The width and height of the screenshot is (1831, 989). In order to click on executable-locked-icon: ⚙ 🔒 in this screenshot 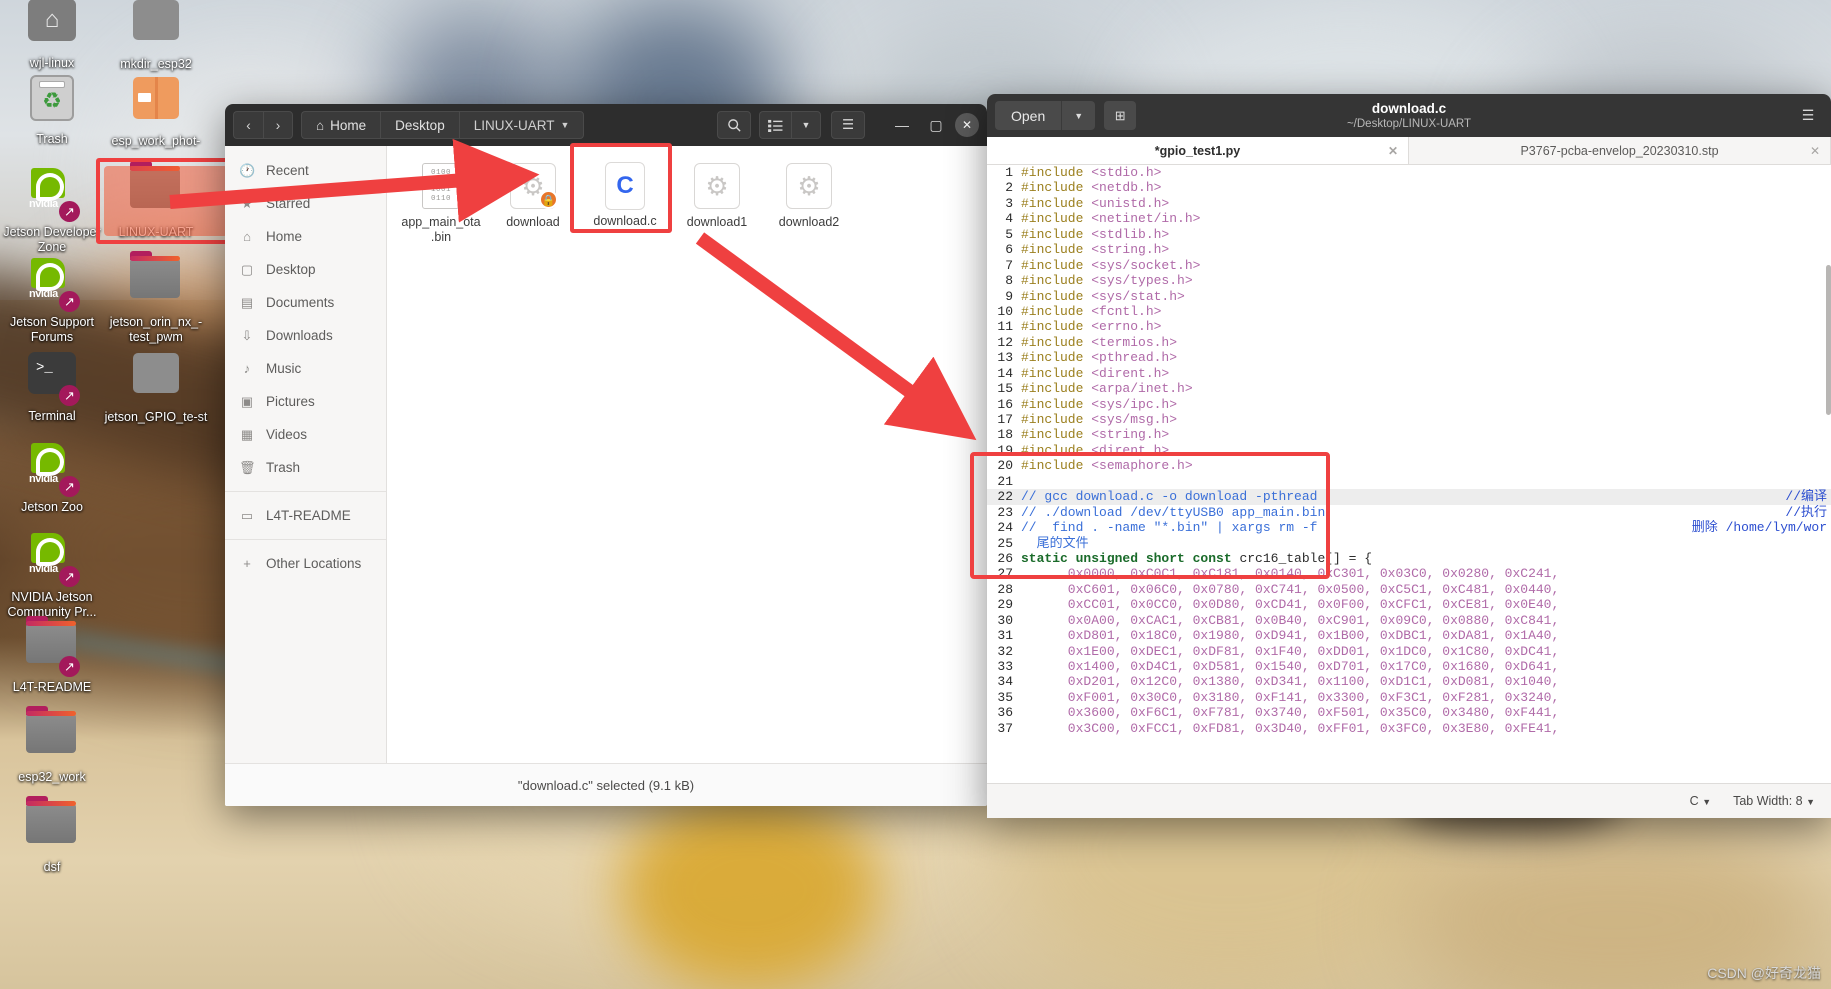, I will do `click(533, 187)`.